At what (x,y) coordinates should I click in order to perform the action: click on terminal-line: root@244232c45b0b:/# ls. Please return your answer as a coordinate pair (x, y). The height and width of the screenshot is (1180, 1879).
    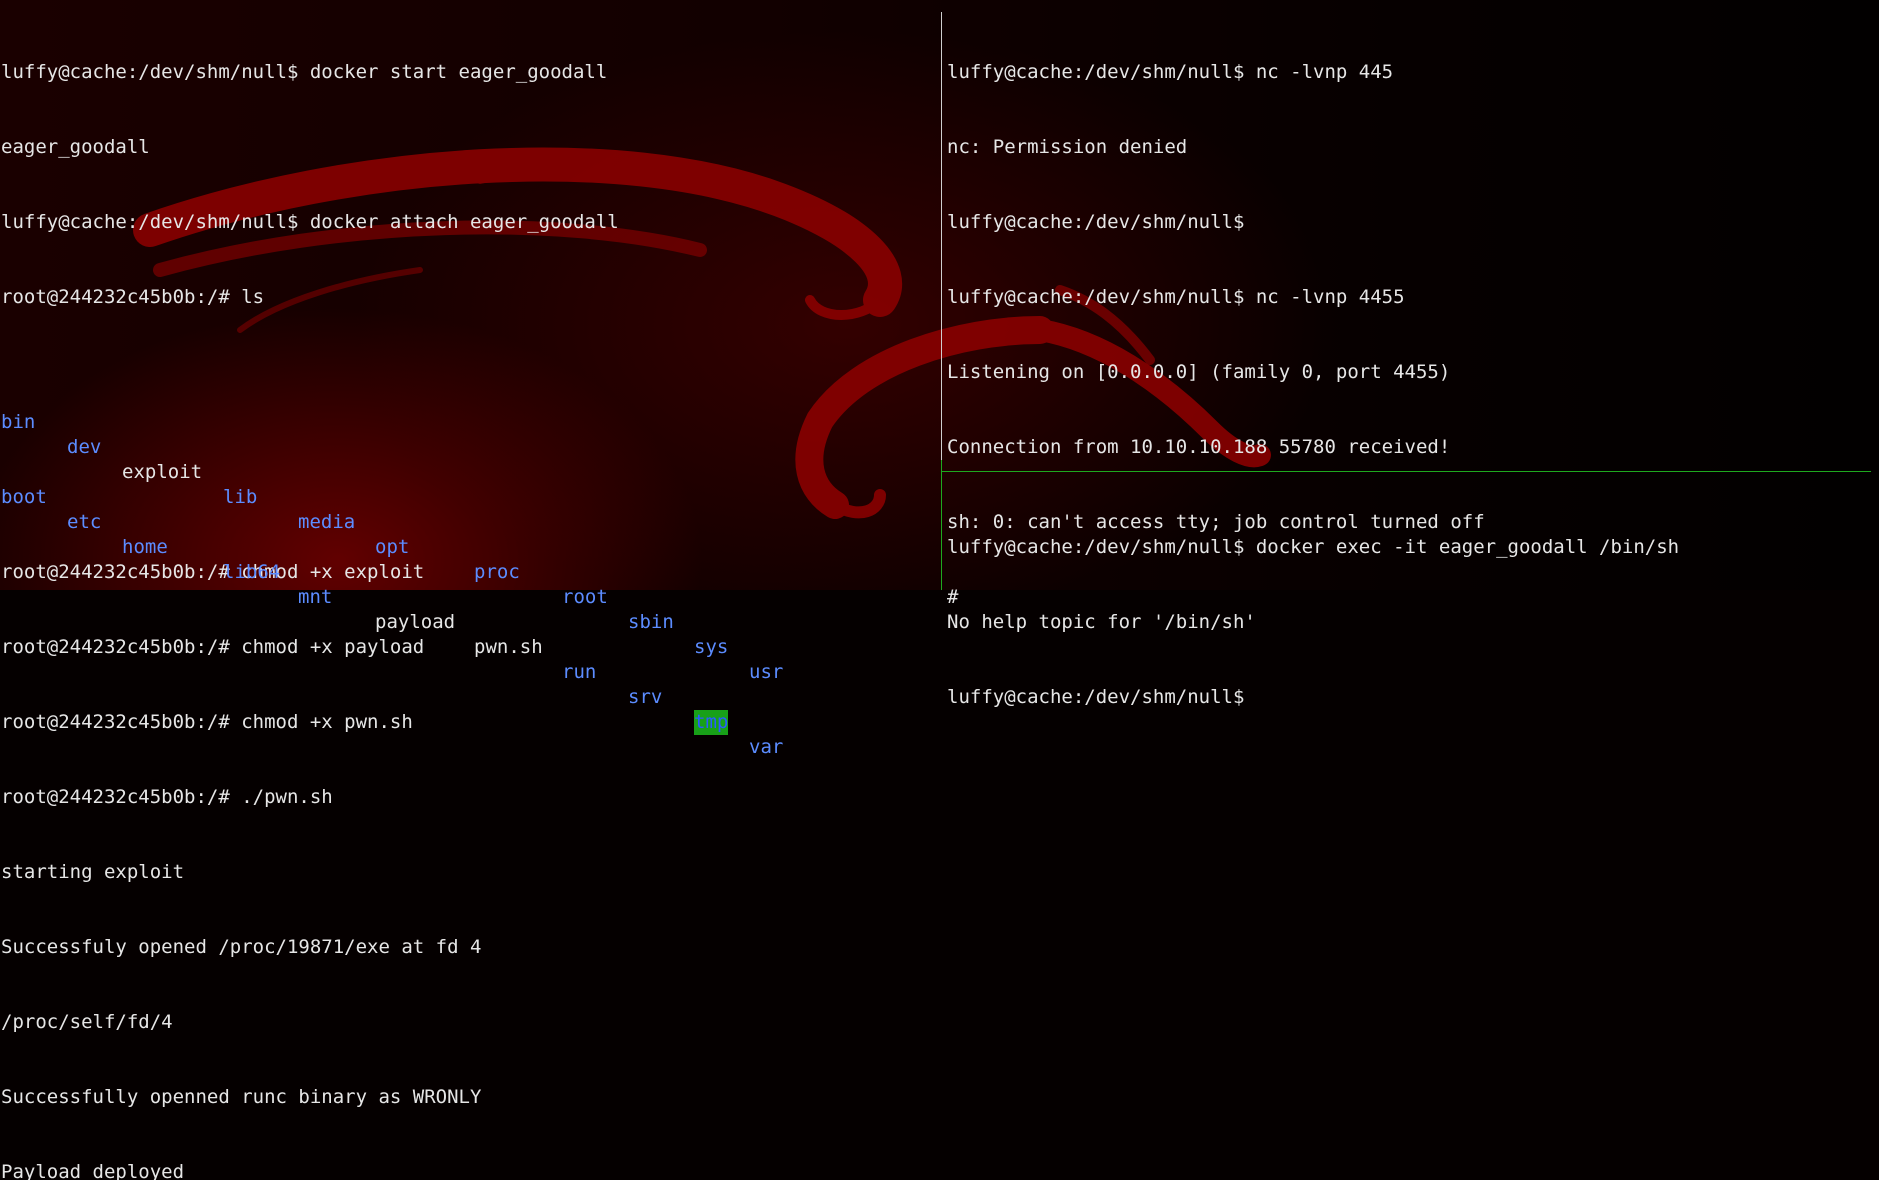
    Looking at the image, I should click on (133, 297).